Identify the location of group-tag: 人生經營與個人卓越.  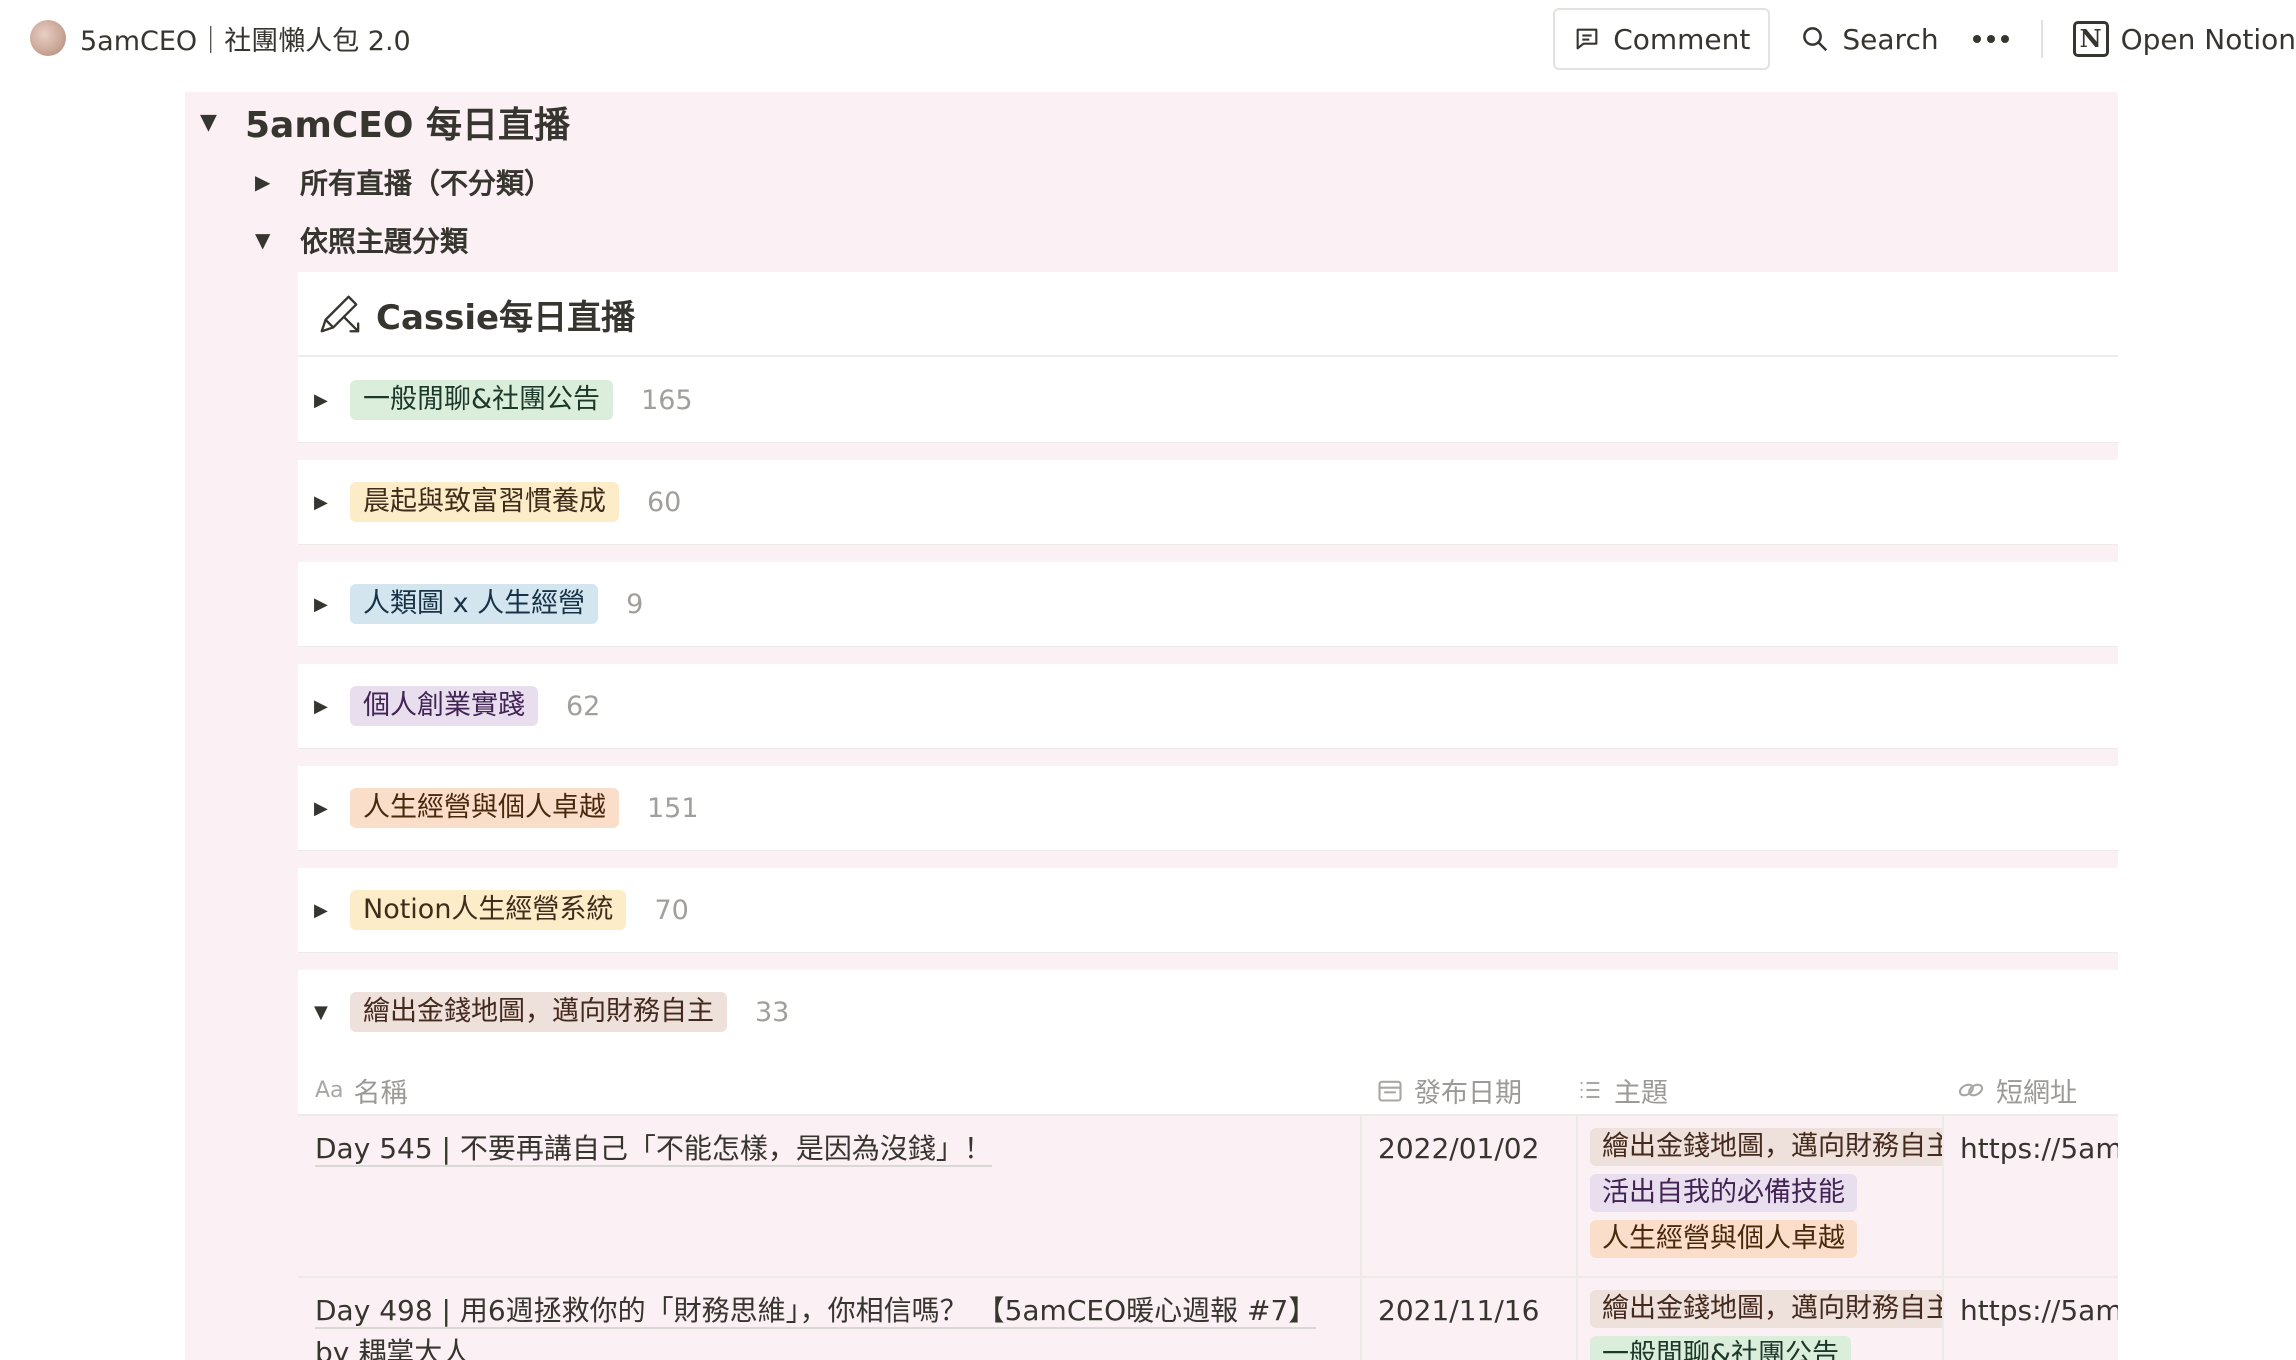
(484, 808).